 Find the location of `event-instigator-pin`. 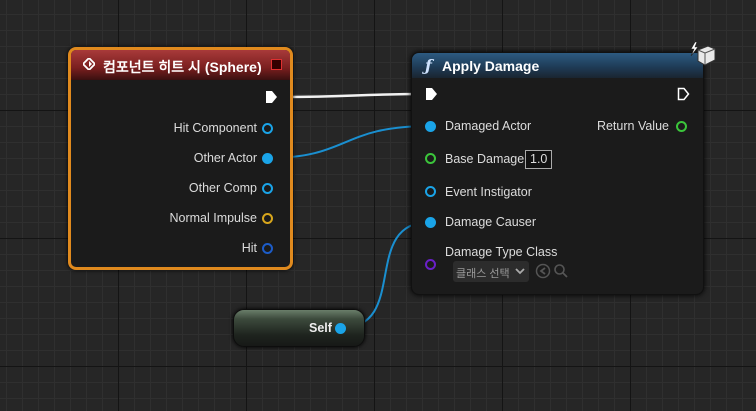

event-instigator-pin is located at coordinates (430, 191).